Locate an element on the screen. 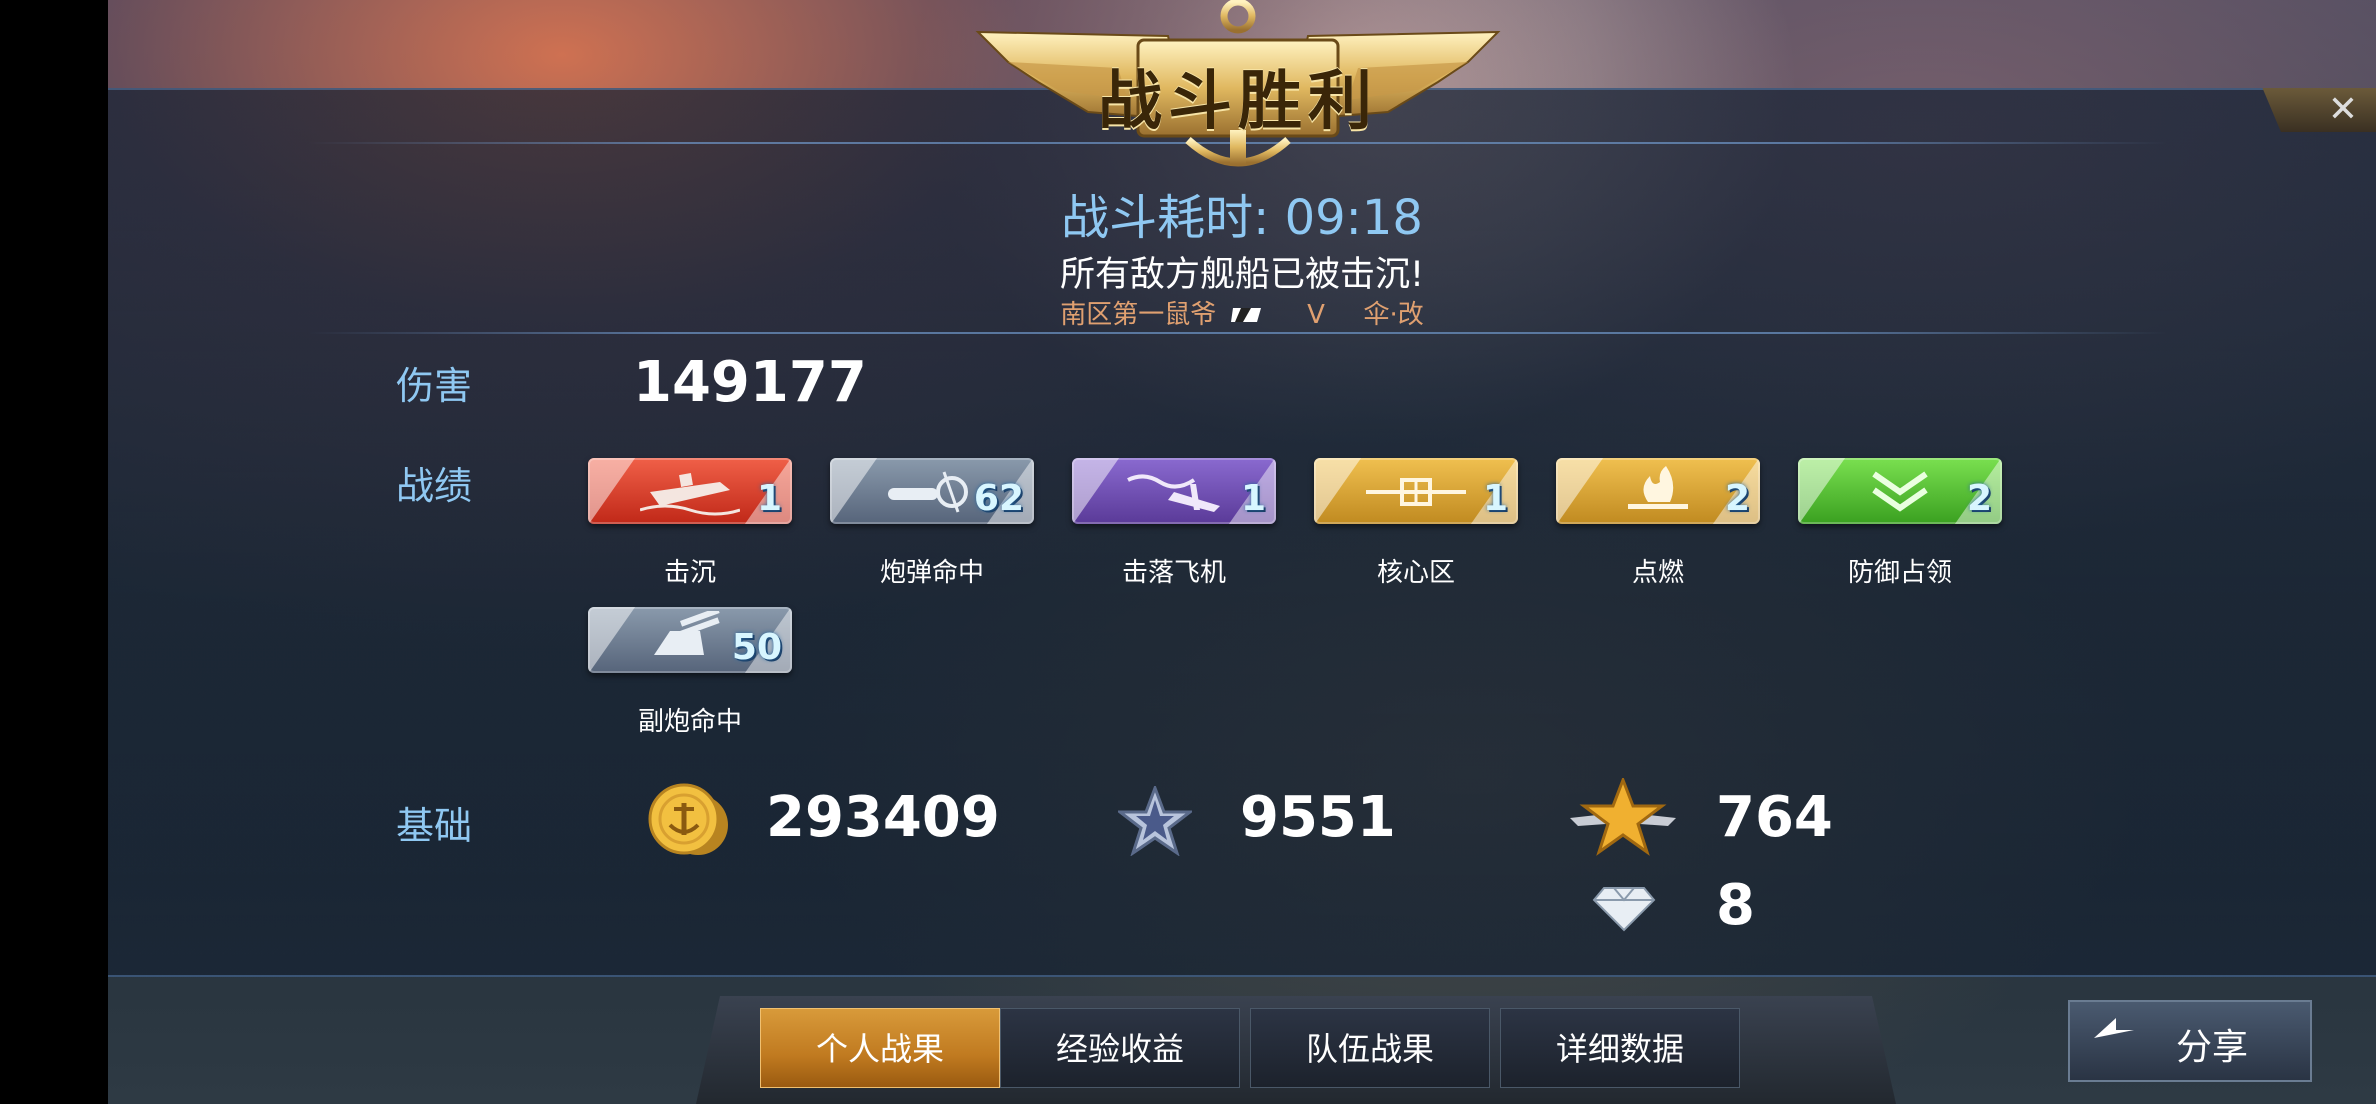 The image size is (2376, 1104). diamond-icon is located at coordinates (1624, 910).